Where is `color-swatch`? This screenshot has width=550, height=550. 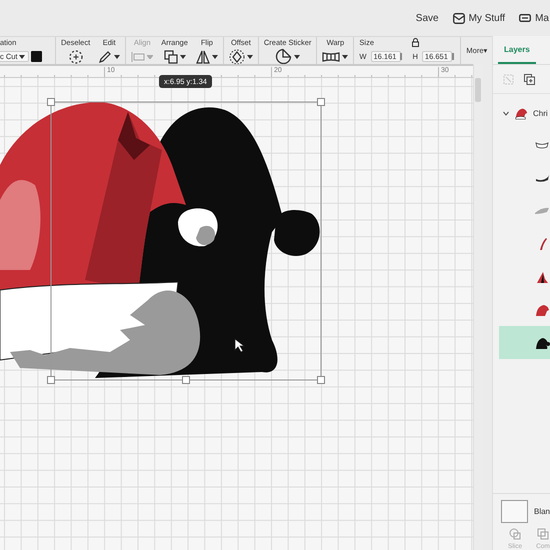 color-swatch is located at coordinates (36, 56).